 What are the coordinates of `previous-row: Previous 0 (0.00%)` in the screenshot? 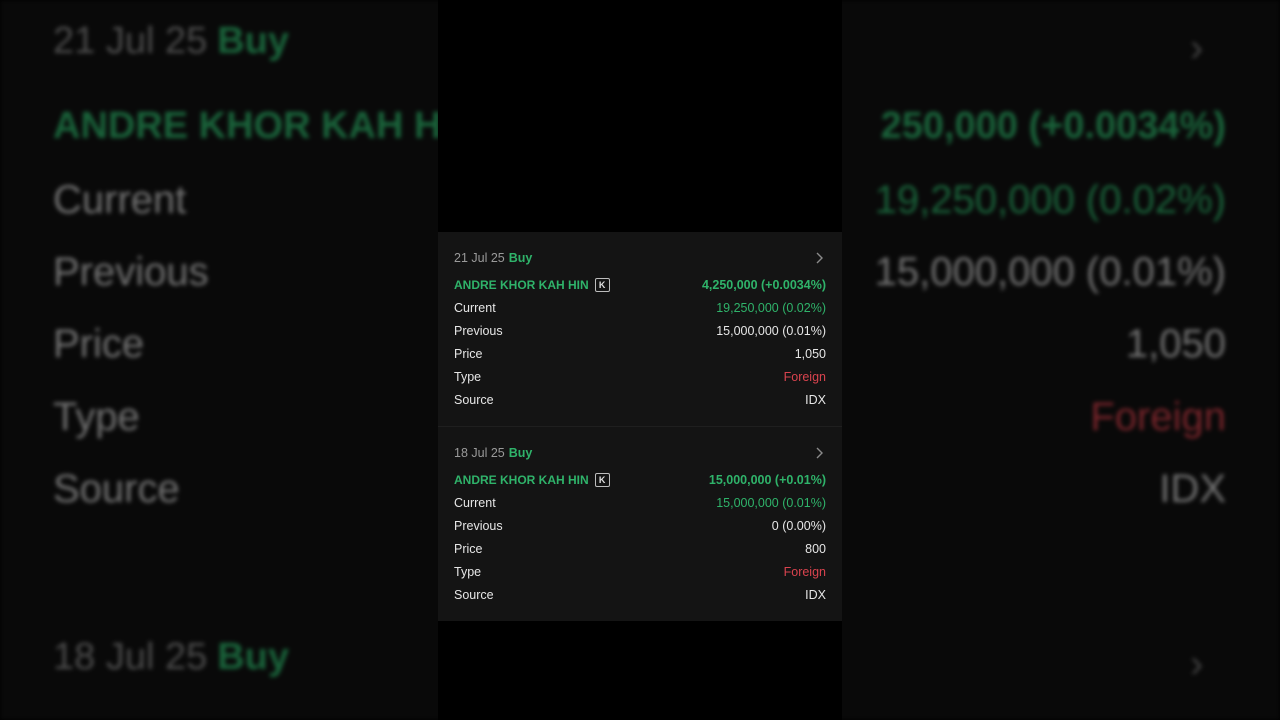 It's located at (640, 525).